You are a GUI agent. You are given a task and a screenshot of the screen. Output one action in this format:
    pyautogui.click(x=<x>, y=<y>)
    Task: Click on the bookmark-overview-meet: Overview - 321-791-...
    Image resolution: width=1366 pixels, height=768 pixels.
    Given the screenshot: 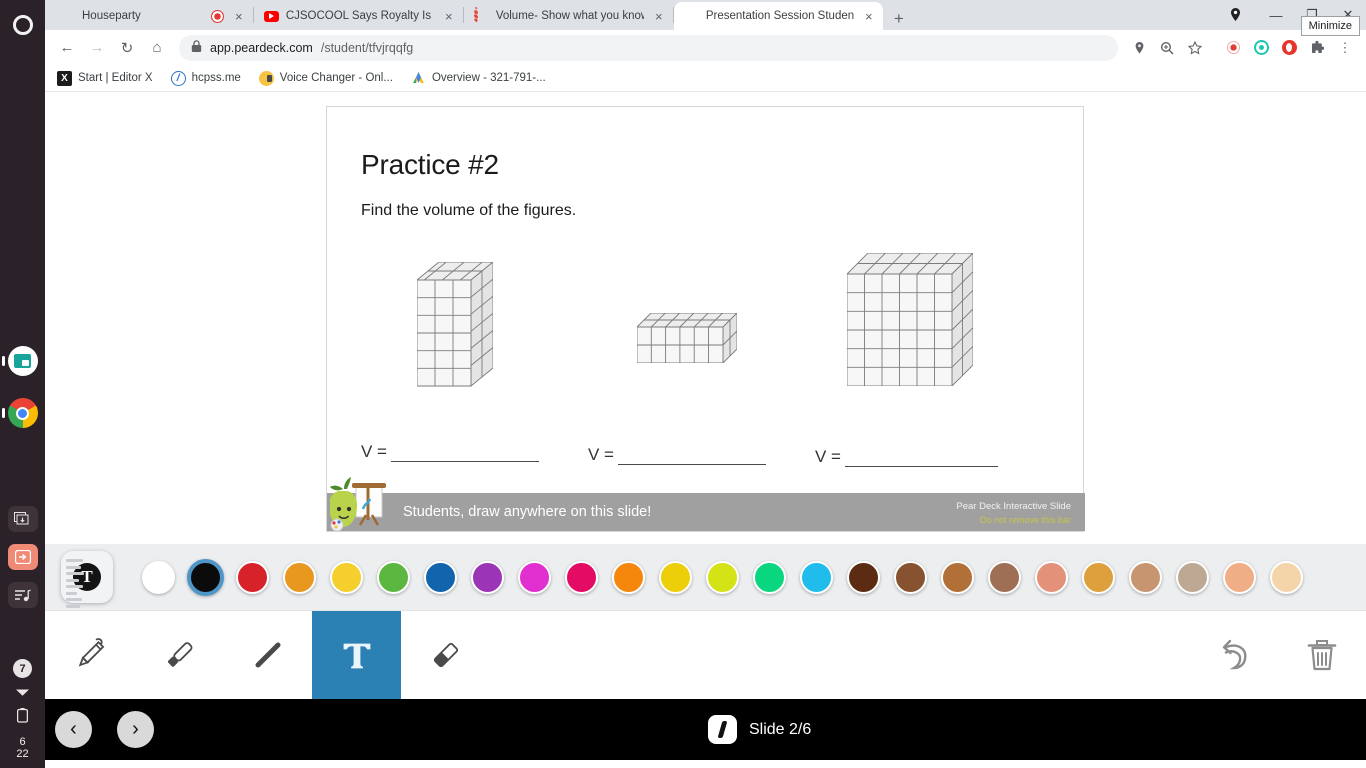 What is the action you would take?
    pyautogui.click(x=478, y=78)
    